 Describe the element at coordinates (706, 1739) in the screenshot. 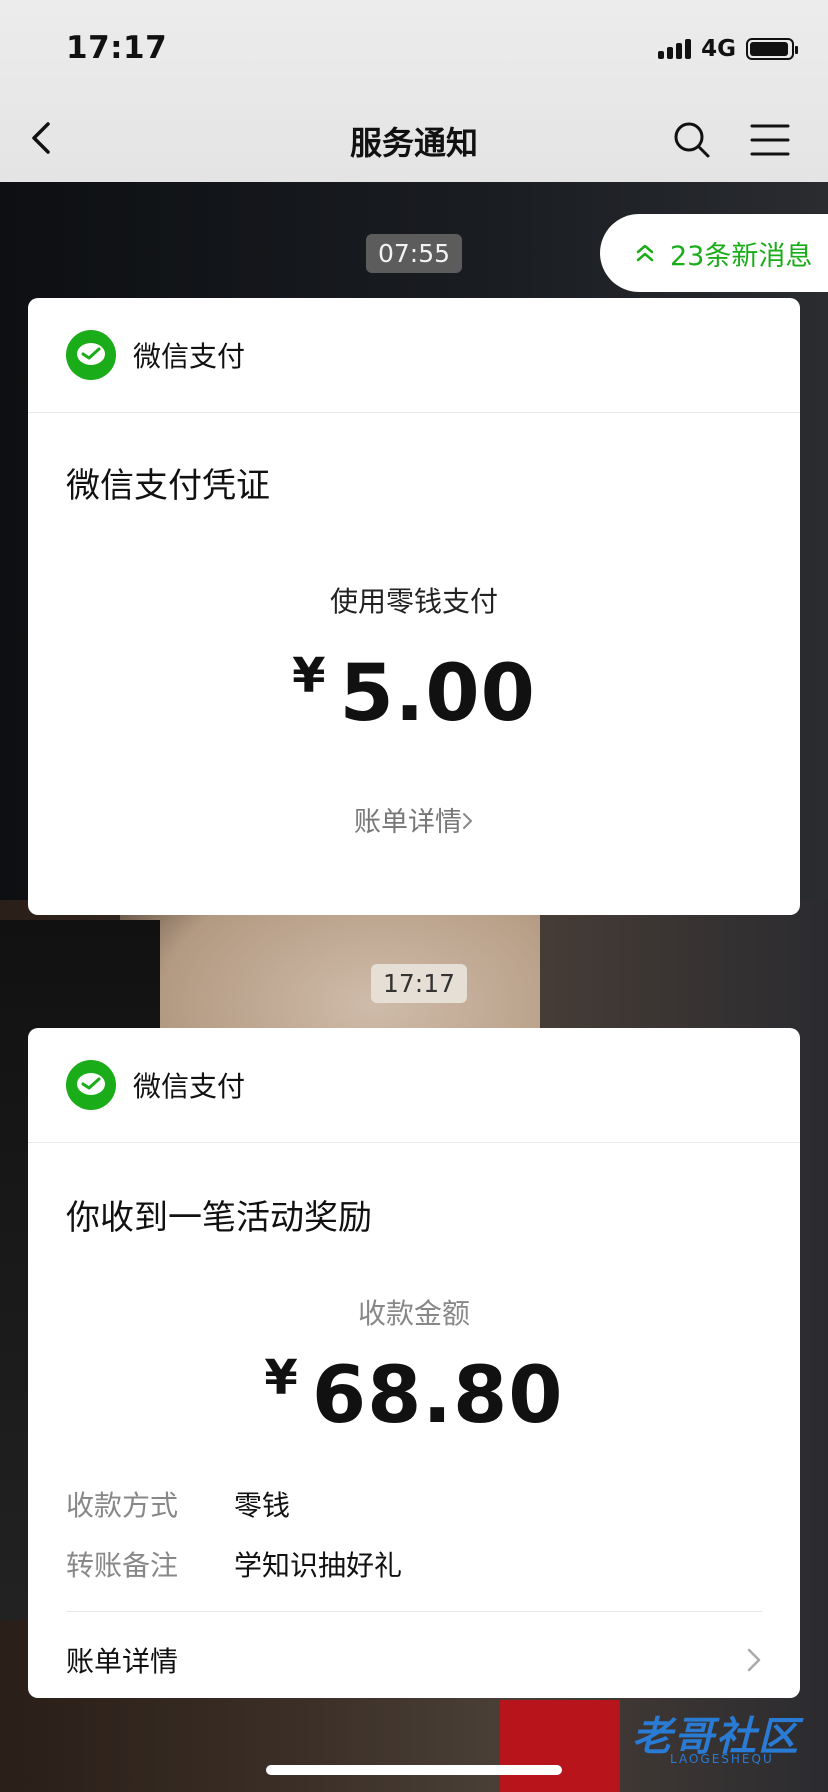

I see `watermark-logo: 老哥社区 LAOGESHEQU` at that location.